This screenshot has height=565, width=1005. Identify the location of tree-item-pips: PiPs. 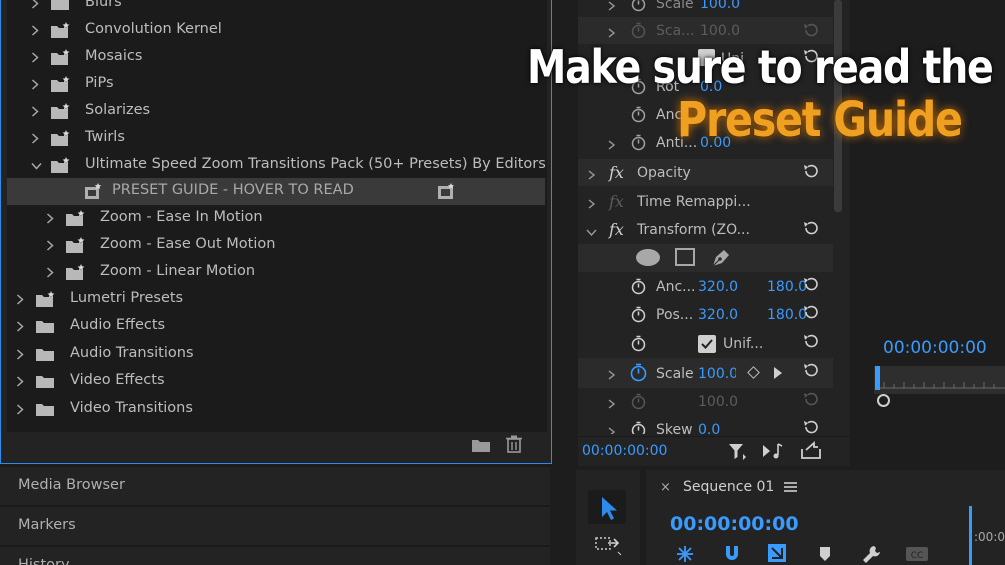
(277, 84).